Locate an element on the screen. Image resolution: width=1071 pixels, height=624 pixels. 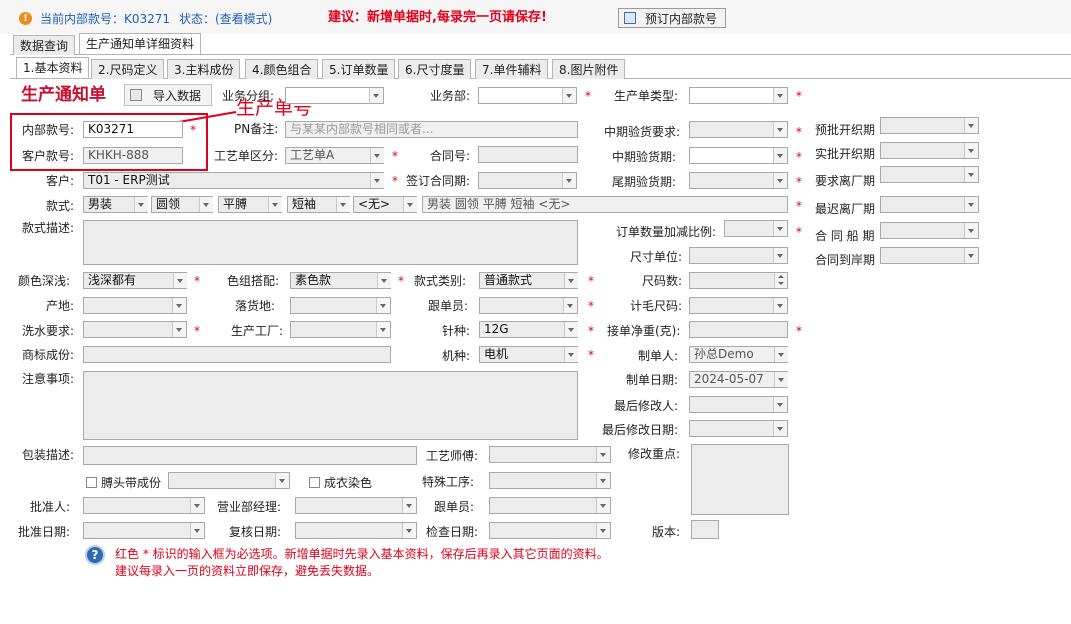
wash-select is located at coordinates (135, 329).